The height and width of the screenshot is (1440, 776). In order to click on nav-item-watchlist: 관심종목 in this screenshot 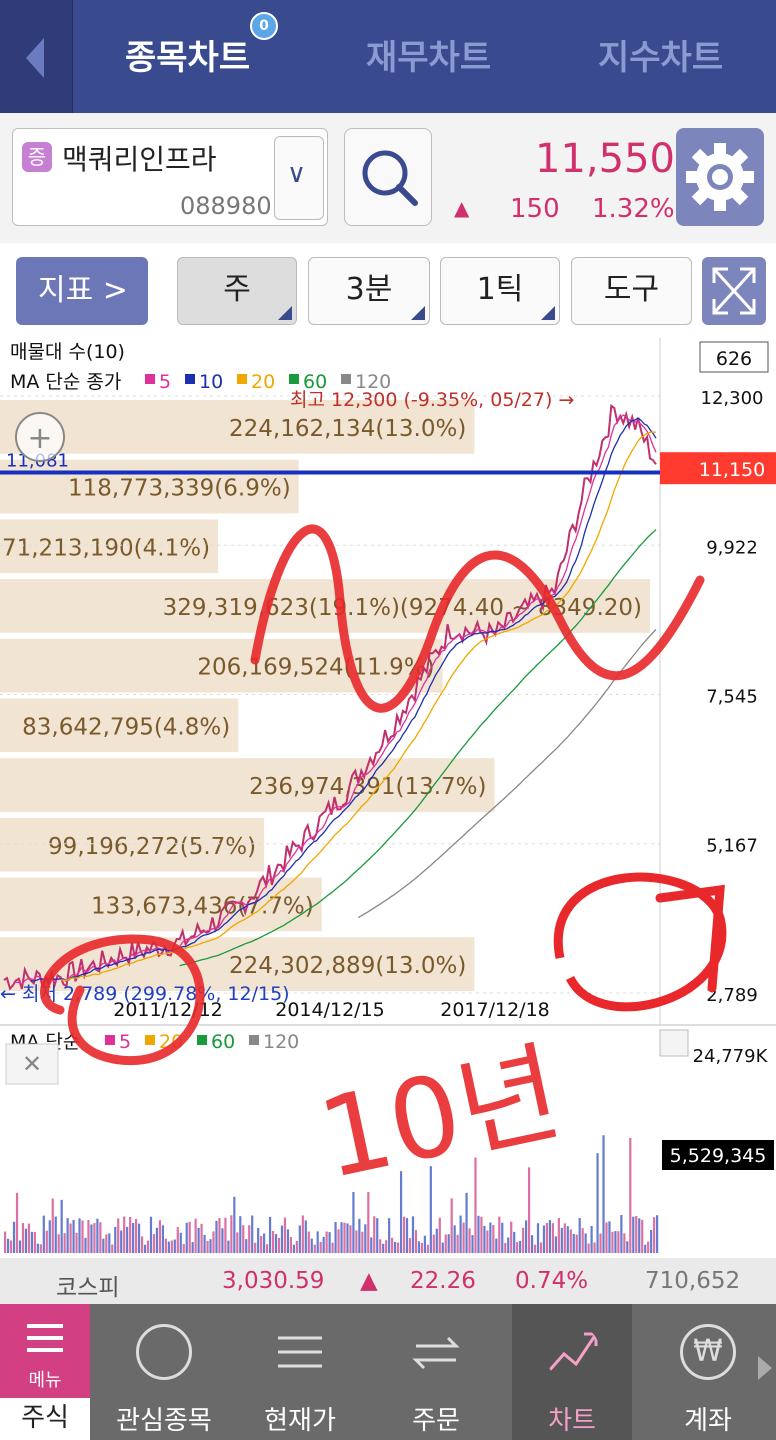, I will do `click(164, 1372)`.